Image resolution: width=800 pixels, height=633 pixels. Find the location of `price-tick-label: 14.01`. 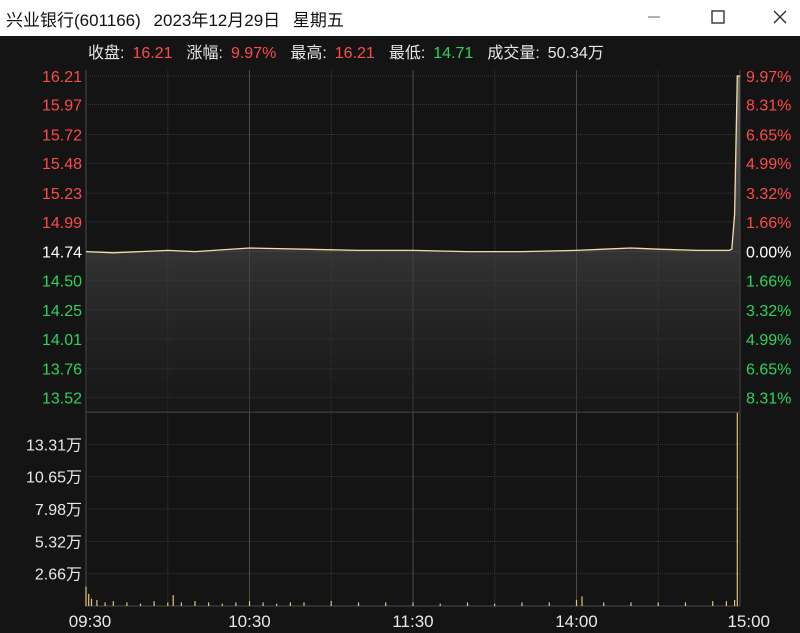

price-tick-label: 14.01 is located at coordinates (62, 340).